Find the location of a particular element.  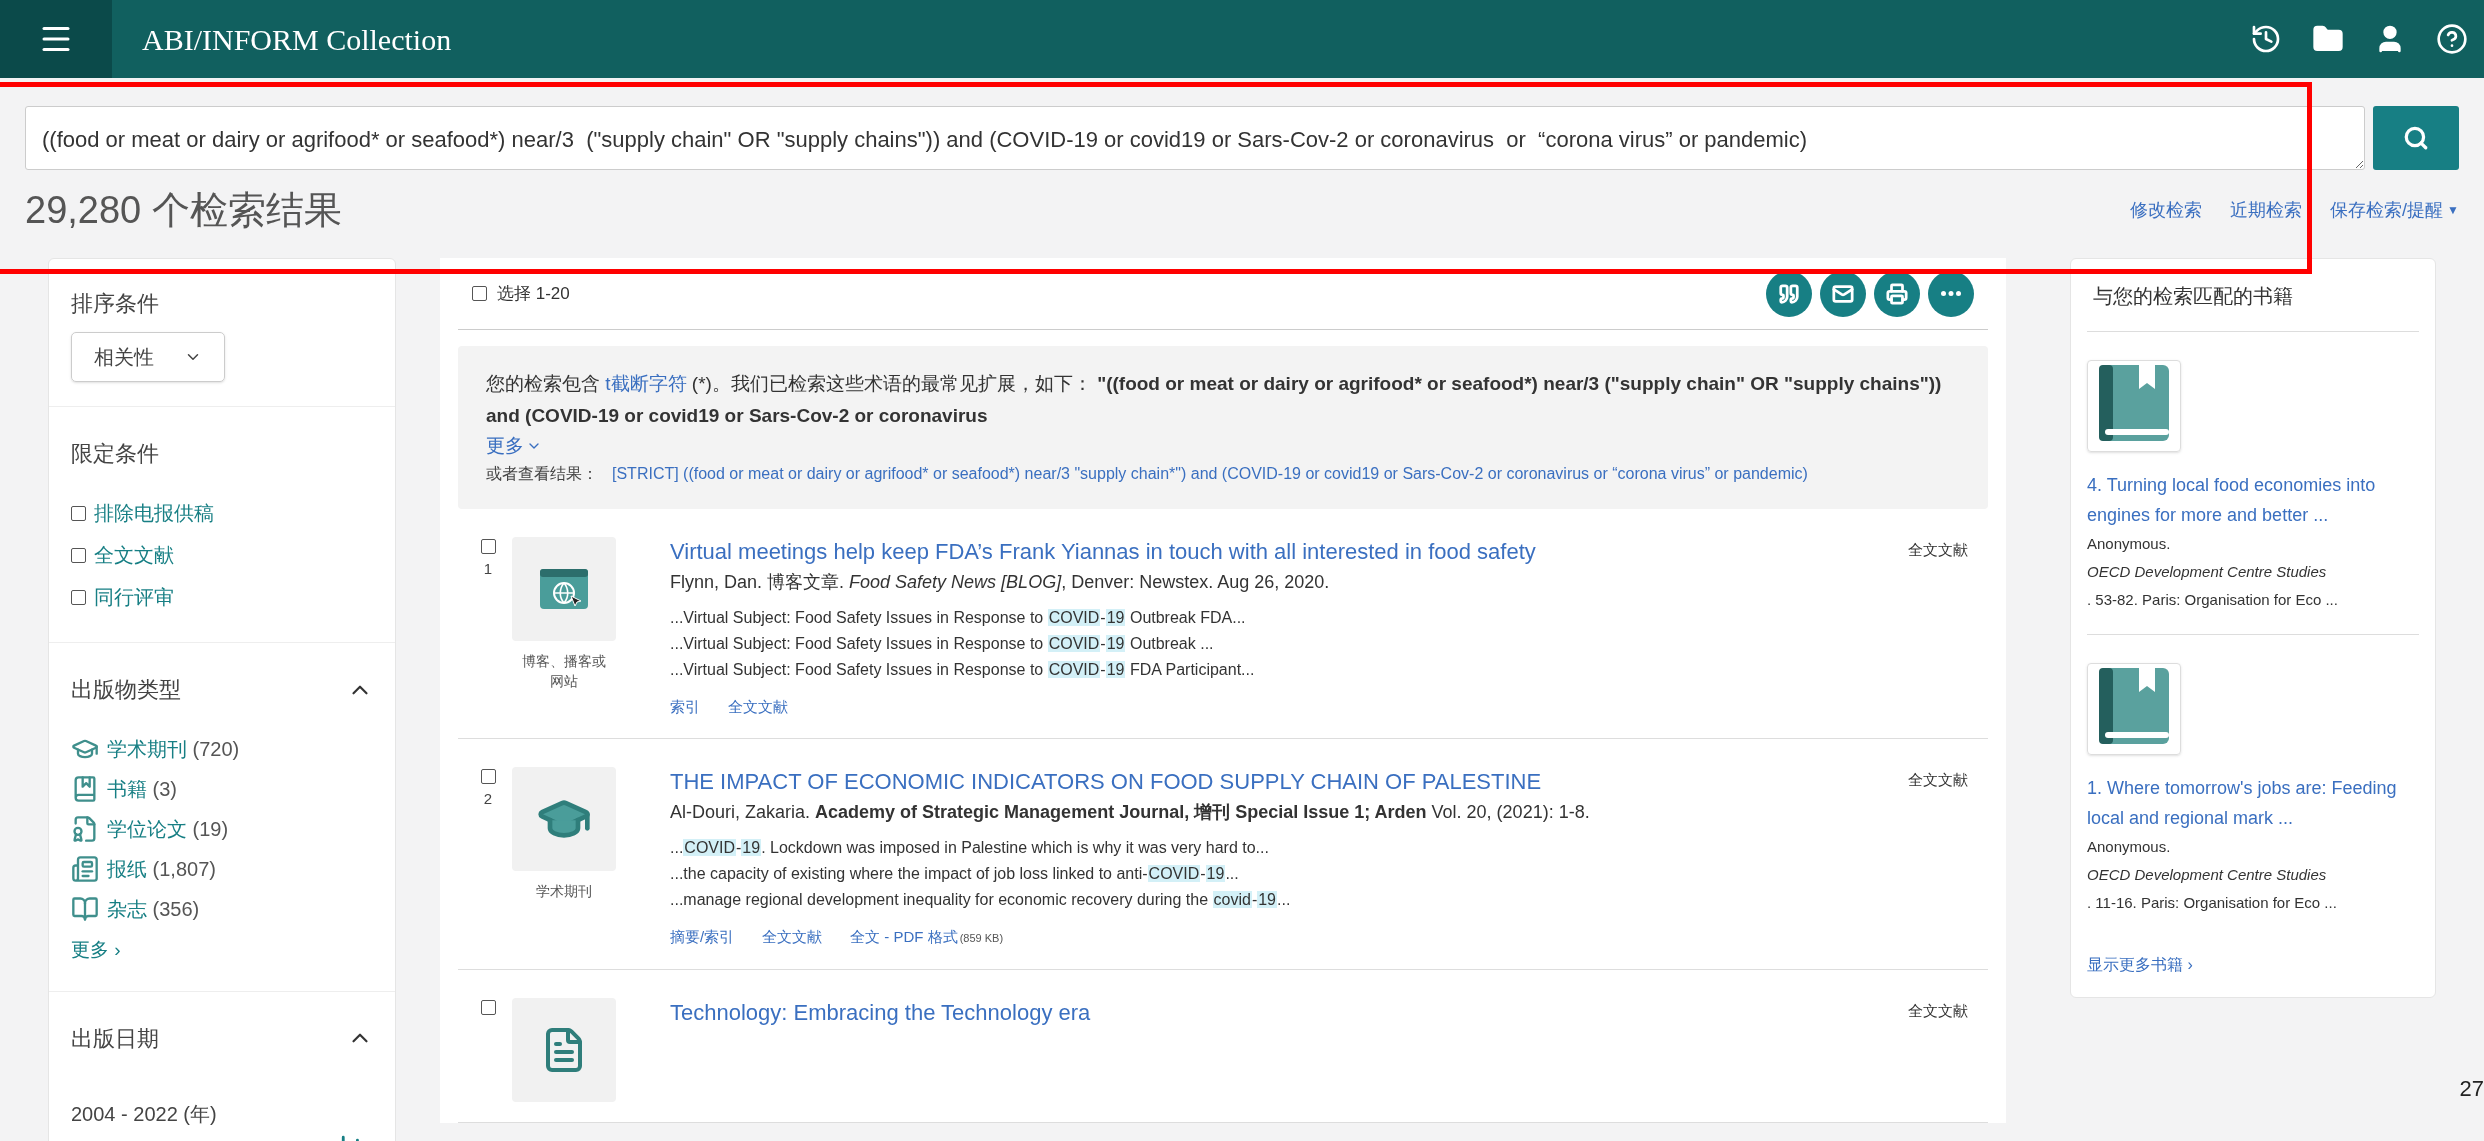

help-icon is located at coordinates (2452, 39).